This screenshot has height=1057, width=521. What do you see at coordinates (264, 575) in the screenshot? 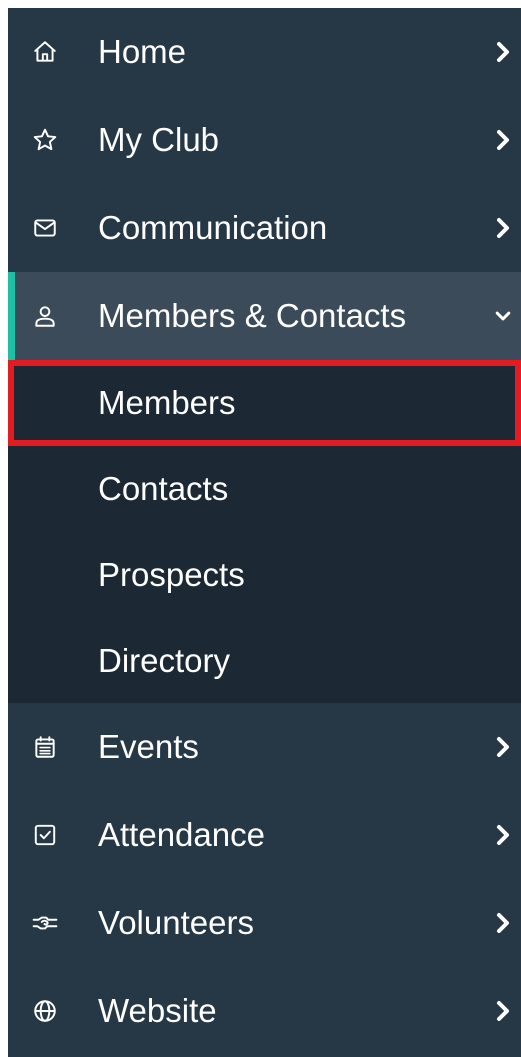
I see `submenu-item-prospects: Prospects` at bounding box center [264, 575].